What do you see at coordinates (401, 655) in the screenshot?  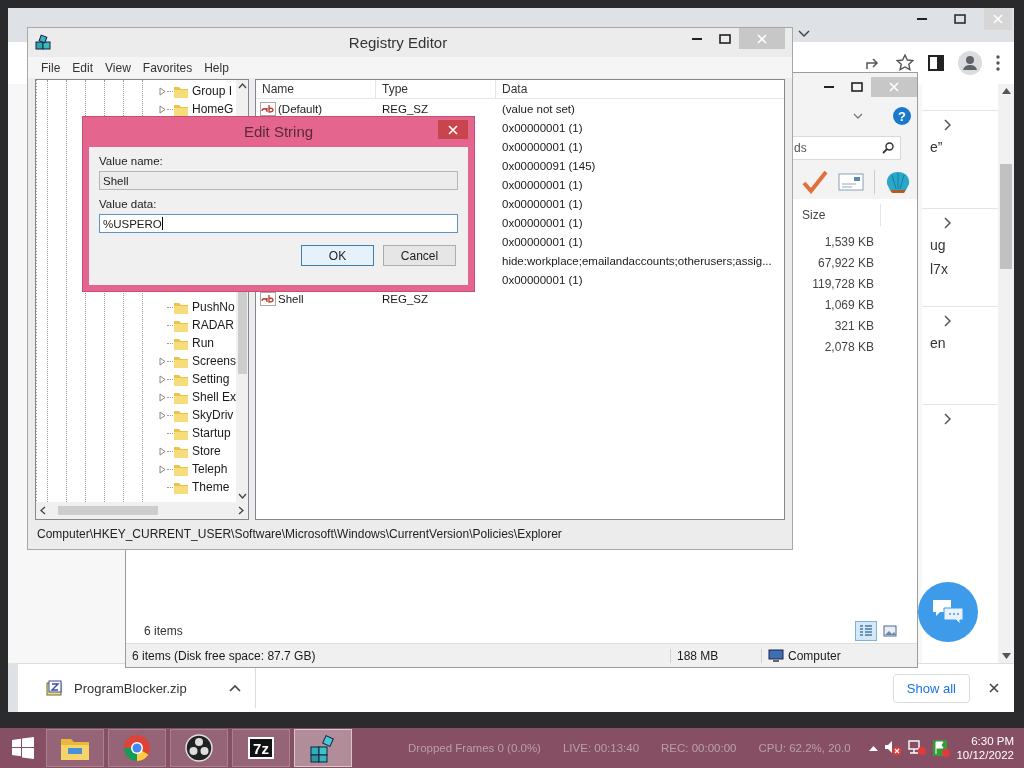 I see `status-text: 6 items (Disk free space: 87.7 GB)` at bounding box center [401, 655].